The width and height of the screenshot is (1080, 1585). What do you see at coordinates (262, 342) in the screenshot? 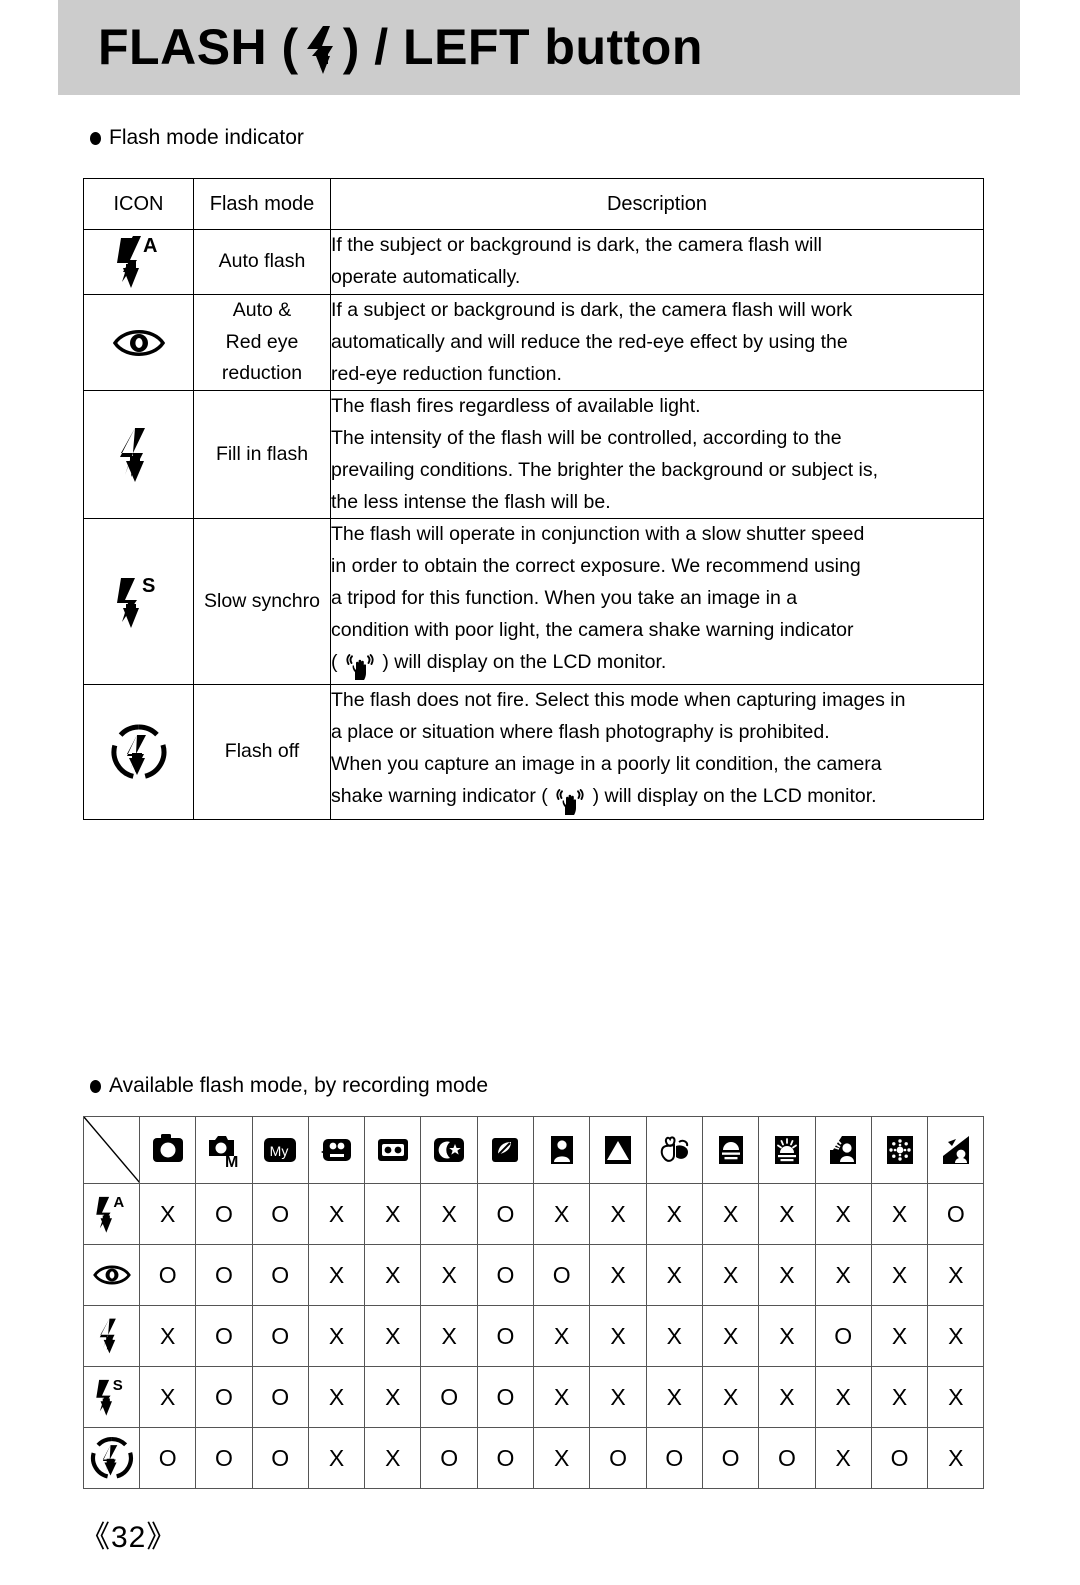
I see `flash-mode-name: Auto & Red eye reduction` at bounding box center [262, 342].